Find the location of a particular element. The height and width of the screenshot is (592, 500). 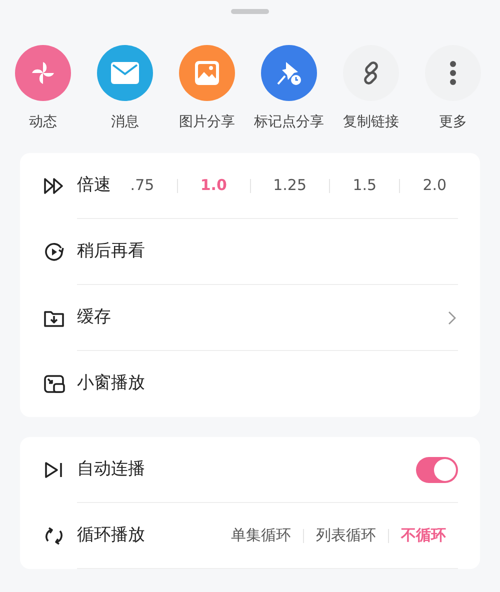

speed-option: 1.5 is located at coordinates (364, 185).